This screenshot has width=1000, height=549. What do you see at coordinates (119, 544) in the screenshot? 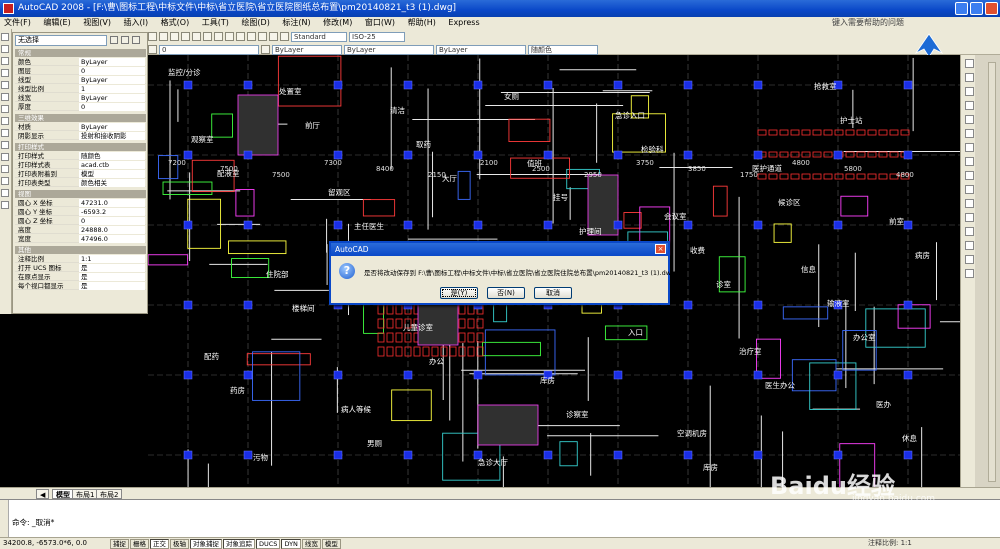
I see `status-mode-button: 捕捉` at bounding box center [119, 544].